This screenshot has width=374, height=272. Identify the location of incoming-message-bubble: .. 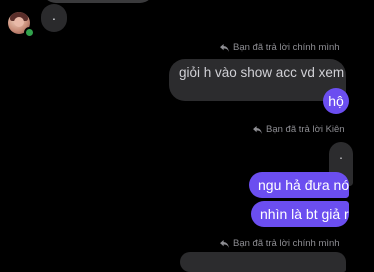
(54, 18).